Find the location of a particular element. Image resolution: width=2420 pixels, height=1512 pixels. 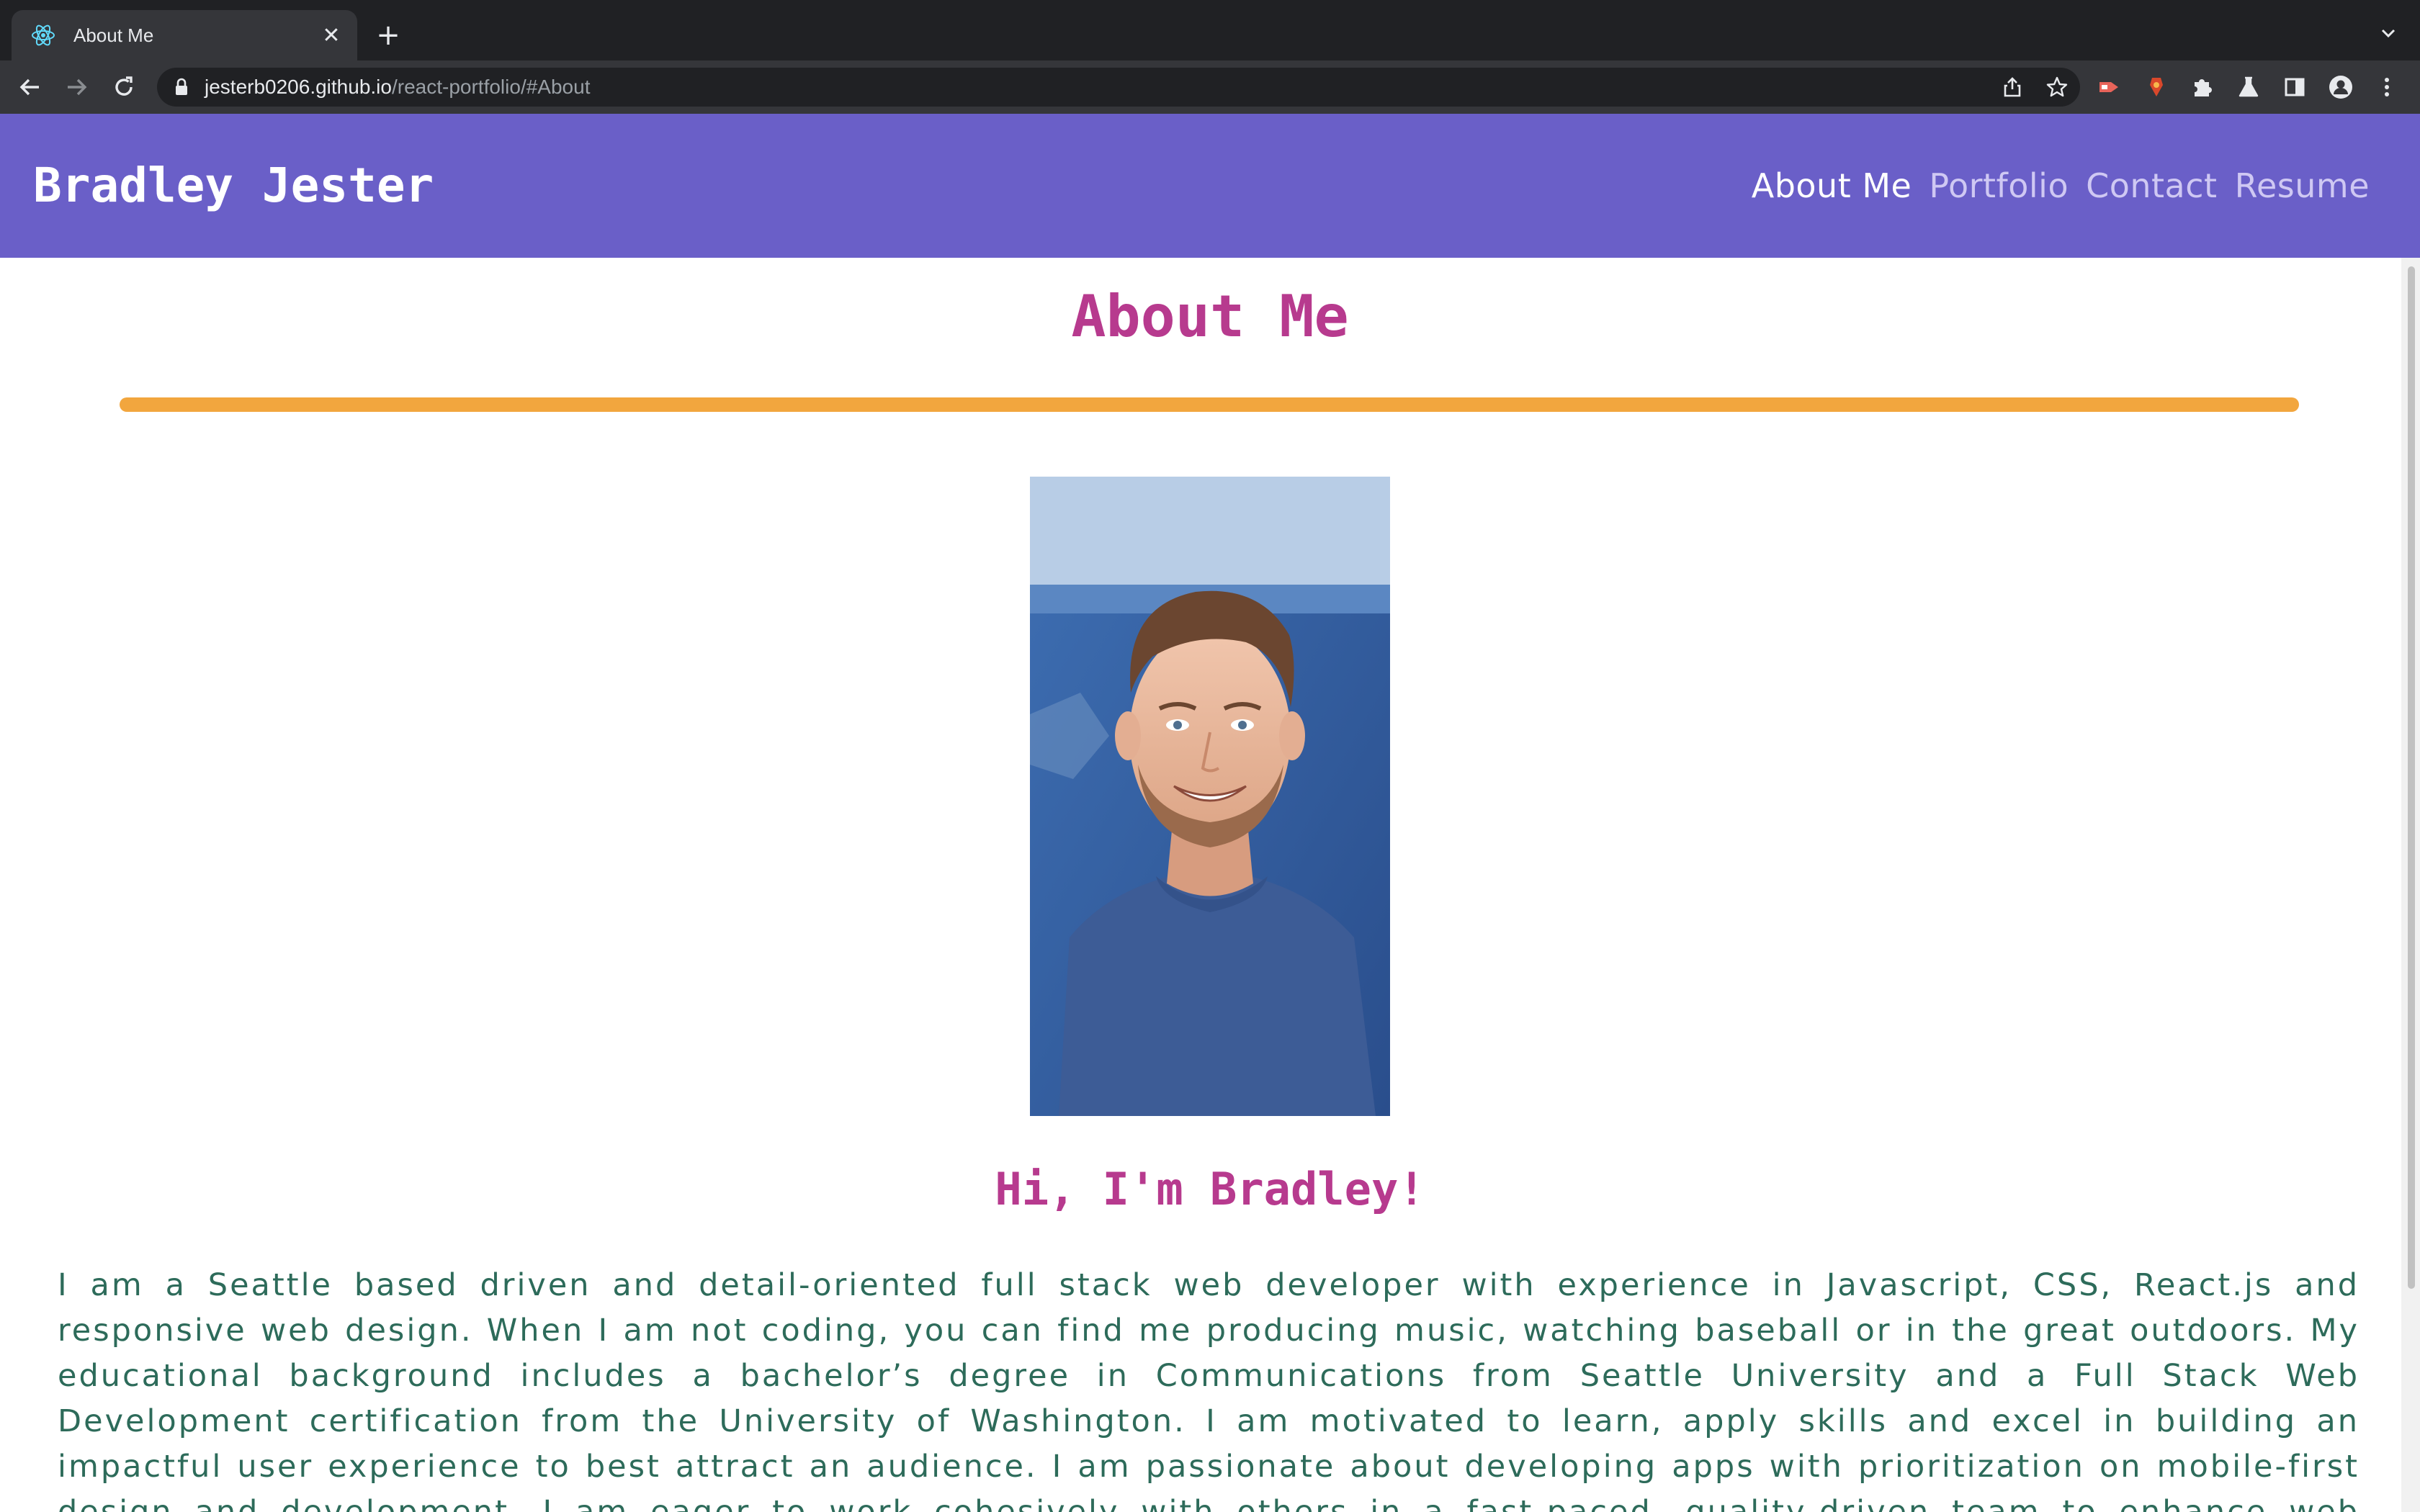

url-host: jesterb0206.github.io is located at coordinates (298, 87).